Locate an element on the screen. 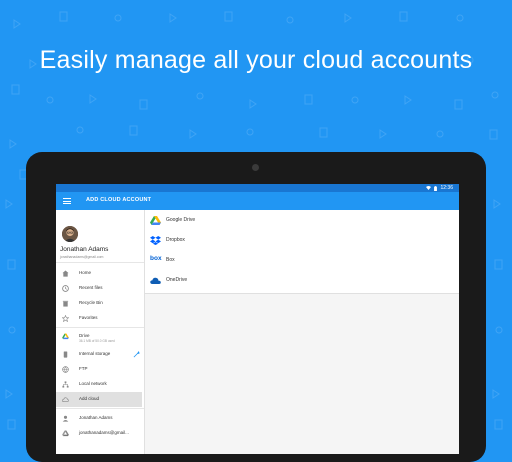  cloud-item-label: Google Drive is located at coordinates (181, 220).